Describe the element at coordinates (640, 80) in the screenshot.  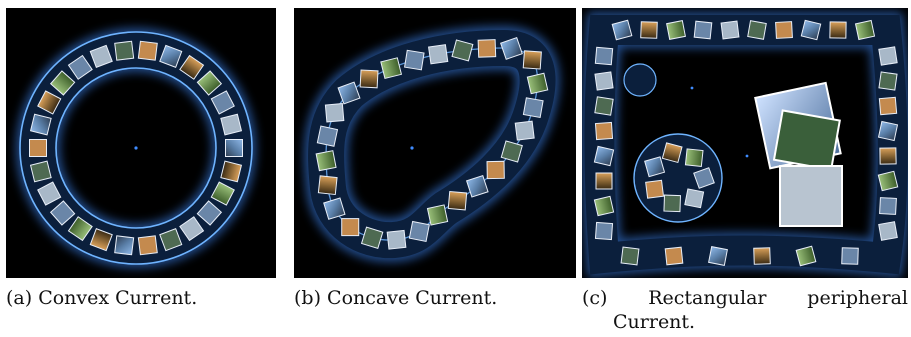
I see `small-current-circle` at that location.